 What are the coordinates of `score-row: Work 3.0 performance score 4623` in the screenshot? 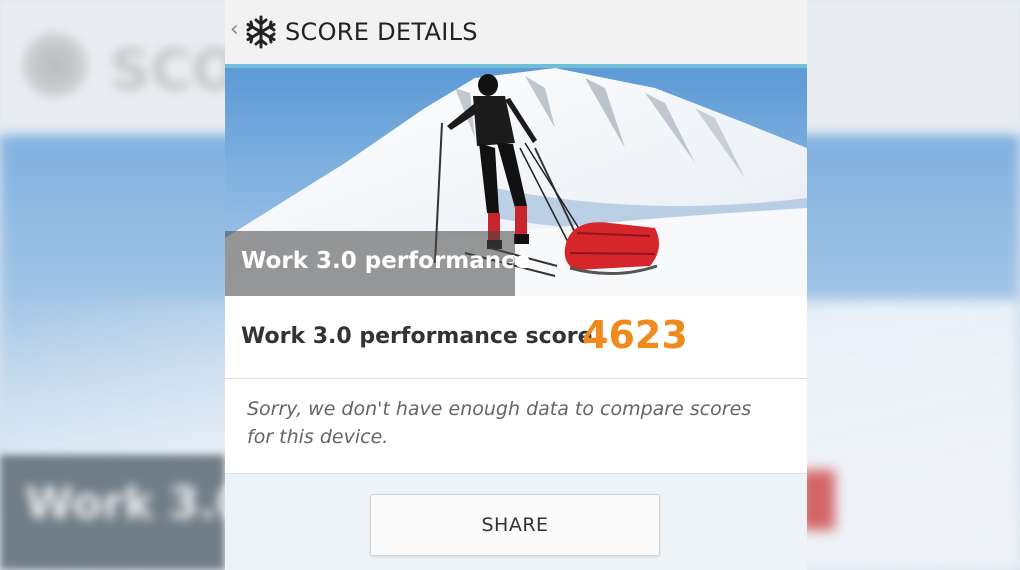 It's located at (516, 337).